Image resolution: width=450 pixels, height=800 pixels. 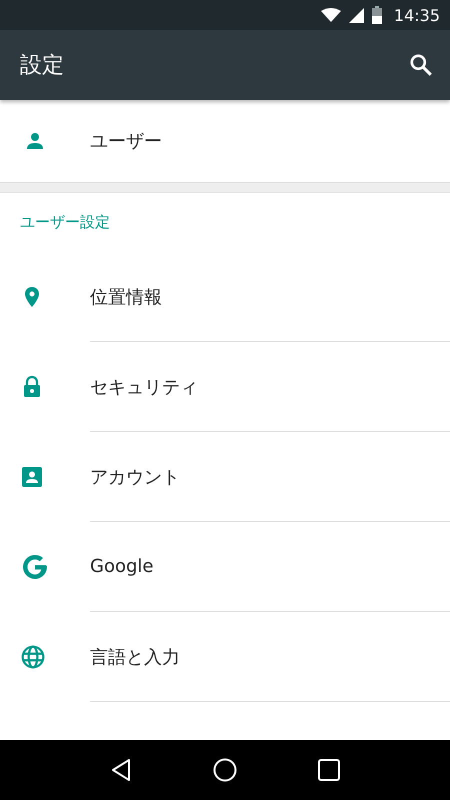 What do you see at coordinates (35, 567) in the screenshot?
I see `g-logo-icon` at bounding box center [35, 567].